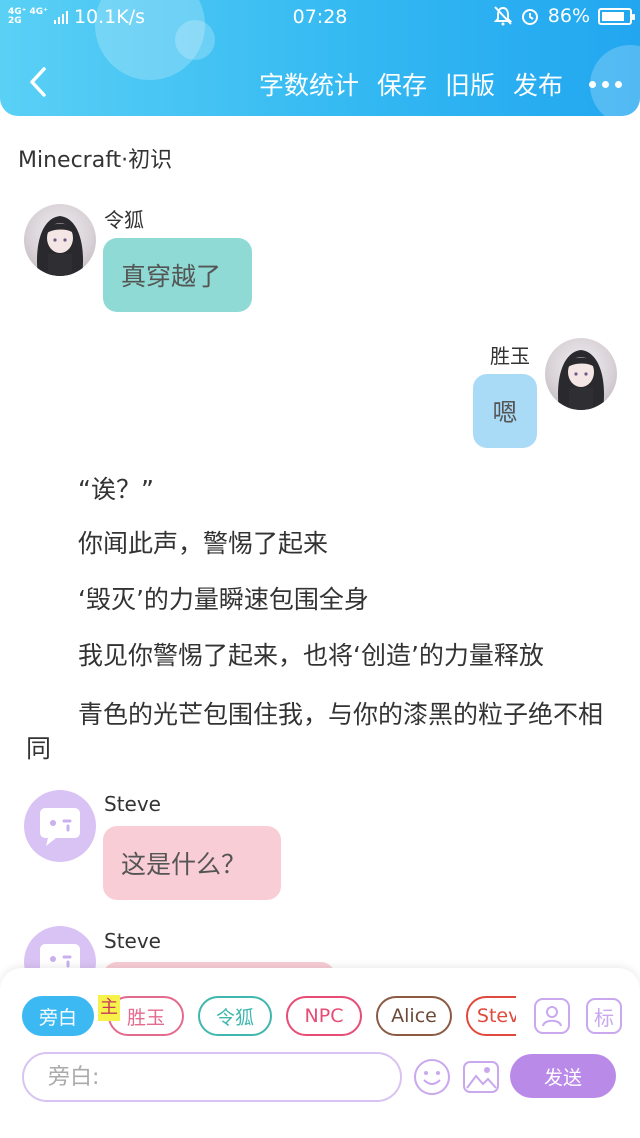 Image resolution: width=640 pixels, height=1138 pixels. Describe the element at coordinates (109, 1008) in the screenshot. I see `host-tag: 主` at that location.